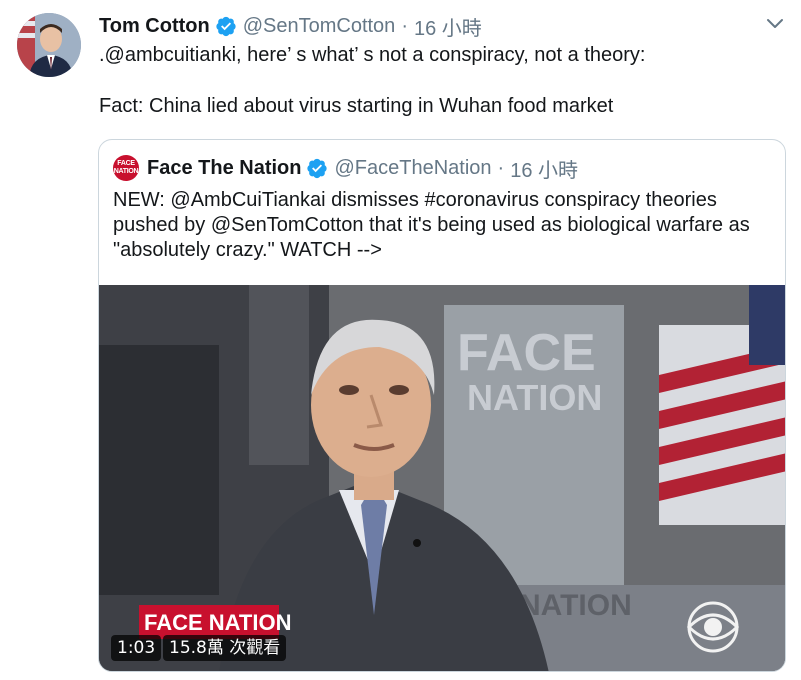  What do you see at coordinates (775, 24) in the screenshot?
I see `chevron-down-icon` at bounding box center [775, 24].